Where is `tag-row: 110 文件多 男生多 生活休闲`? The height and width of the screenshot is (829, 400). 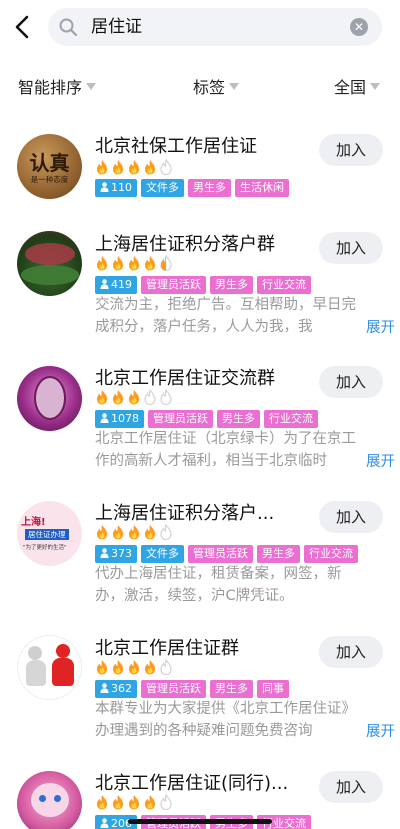
tag-row: 110 文件多 男生多 生活休闲 is located at coordinates (192, 188).